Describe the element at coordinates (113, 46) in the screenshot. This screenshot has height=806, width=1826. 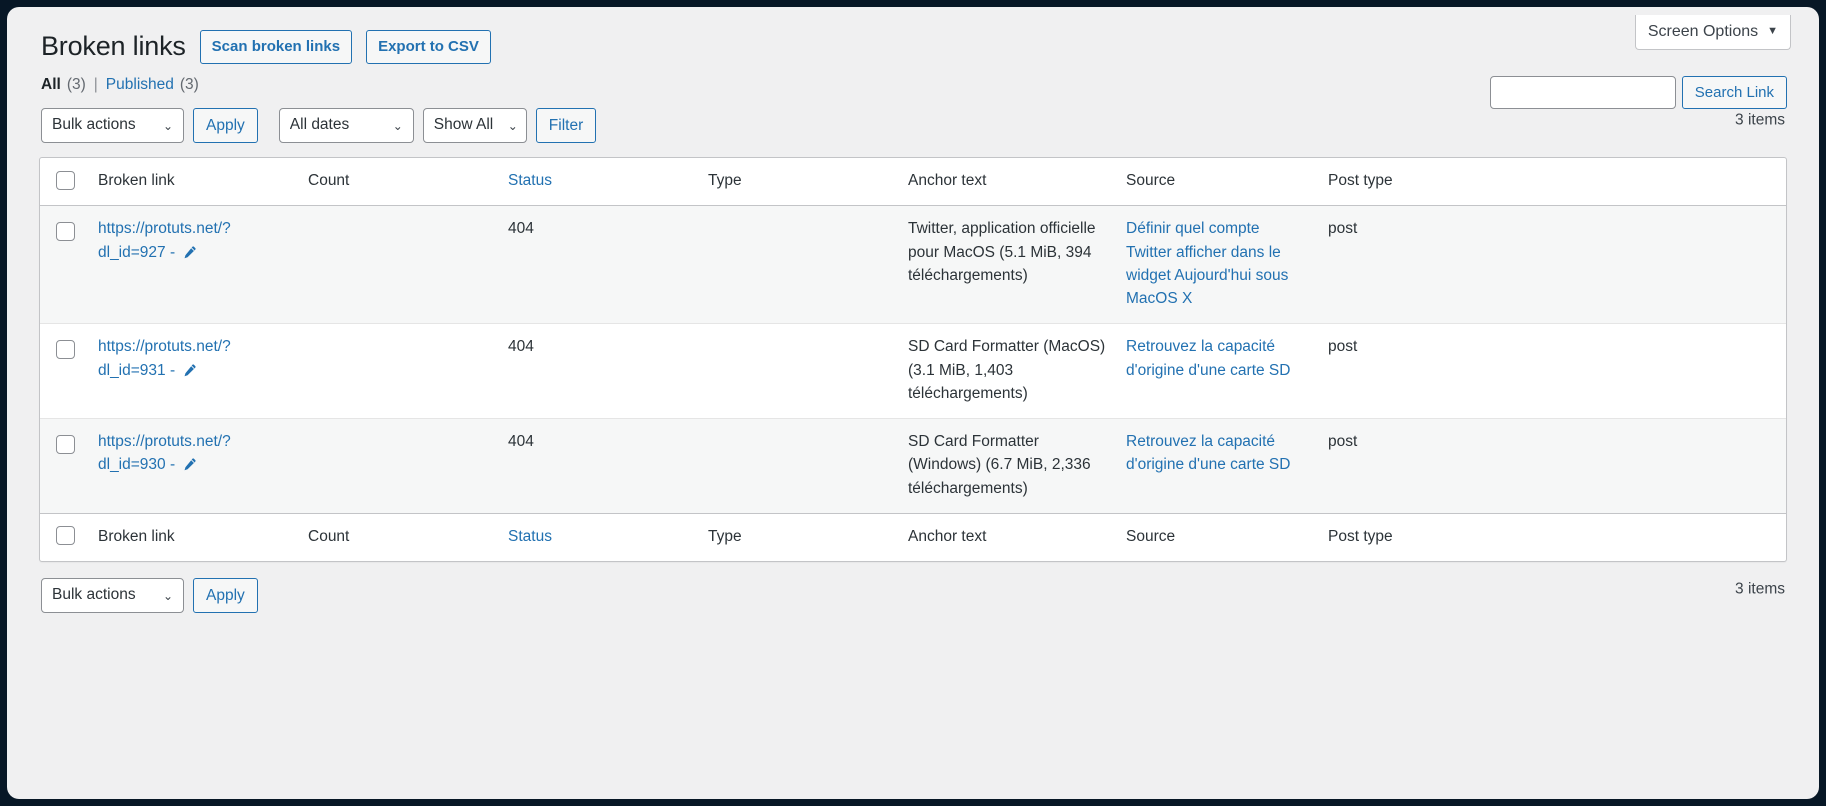
I see `page-title: Broken links` at that location.